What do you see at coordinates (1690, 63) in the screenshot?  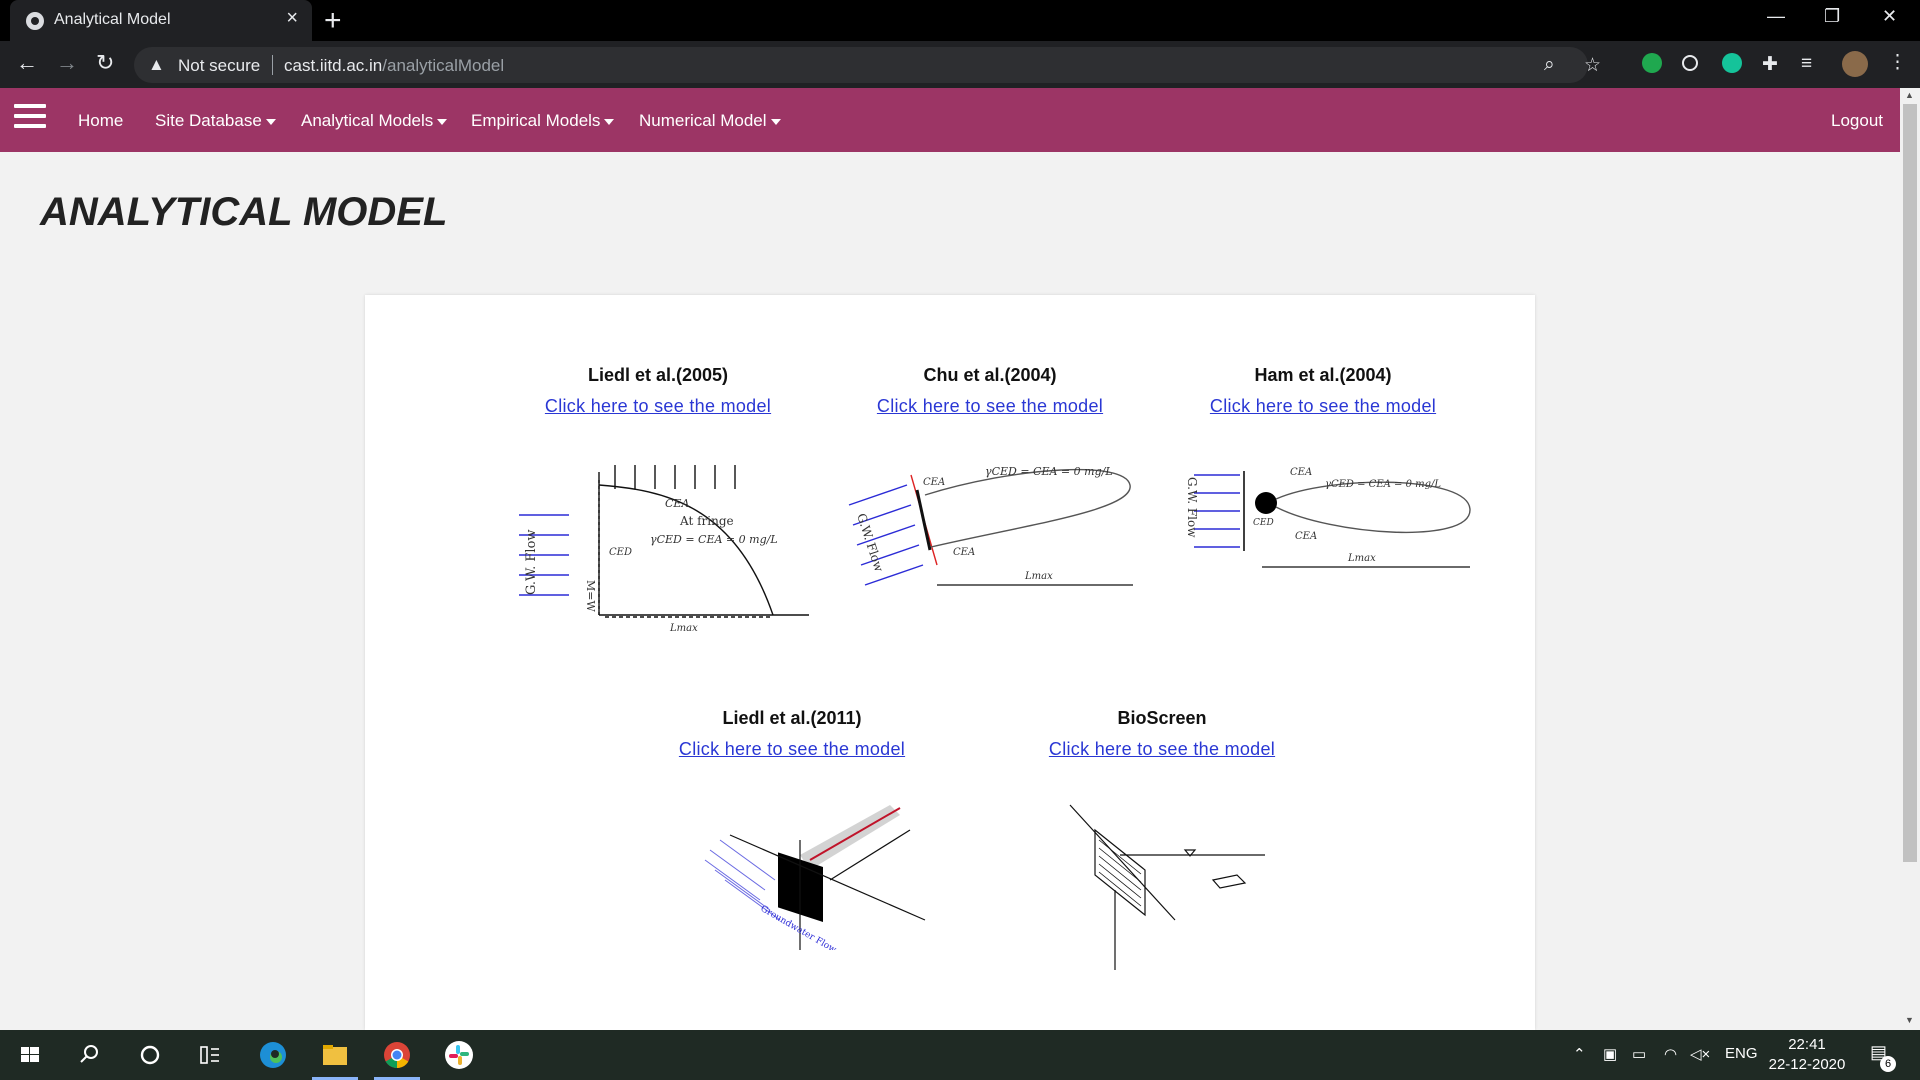 I see `extension-react-icon` at bounding box center [1690, 63].